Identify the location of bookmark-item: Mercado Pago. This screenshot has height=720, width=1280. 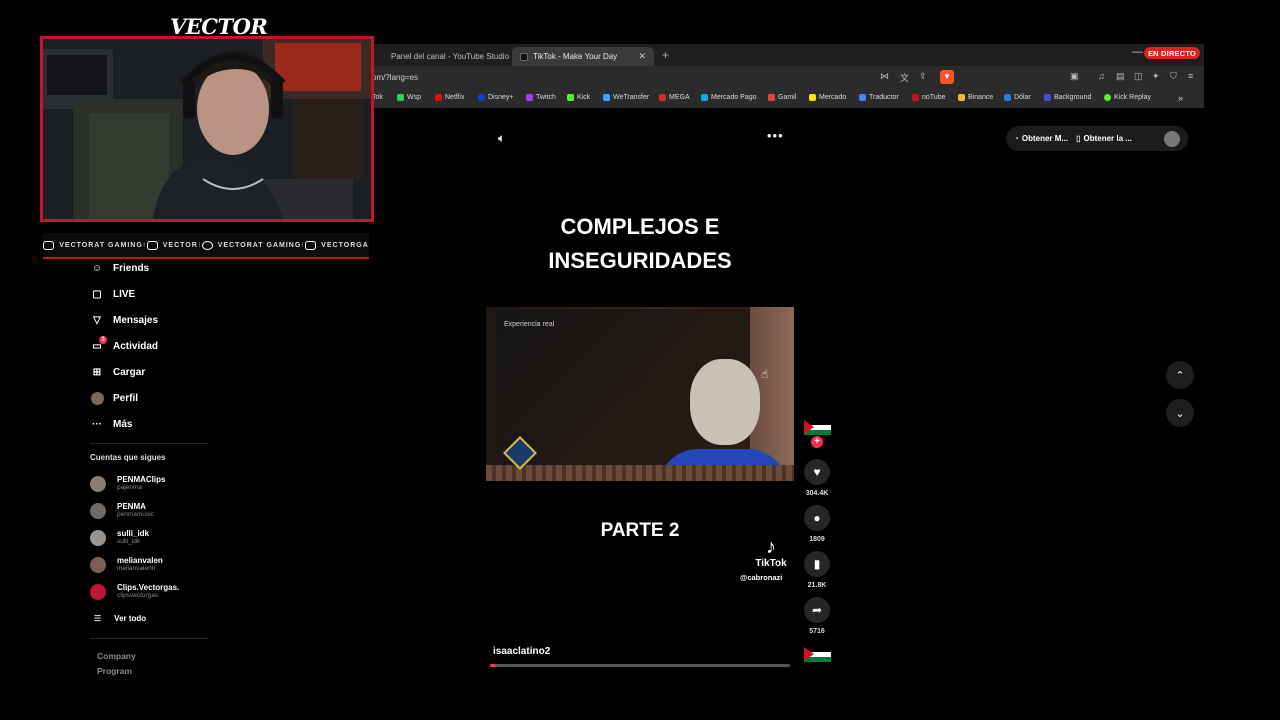
(729, 97).